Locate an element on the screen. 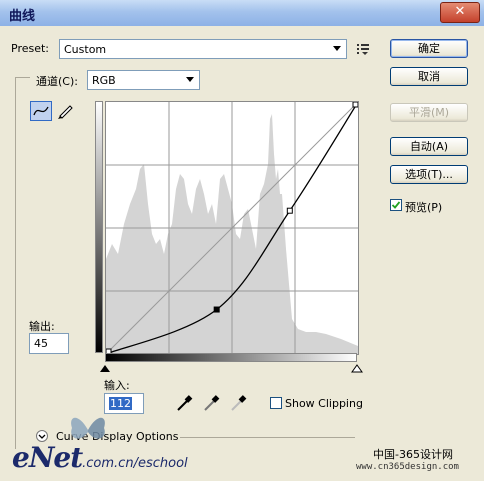 The height and width of the screenshot is (481, 484). input-field: 112 is located at coordinates (124, 403).